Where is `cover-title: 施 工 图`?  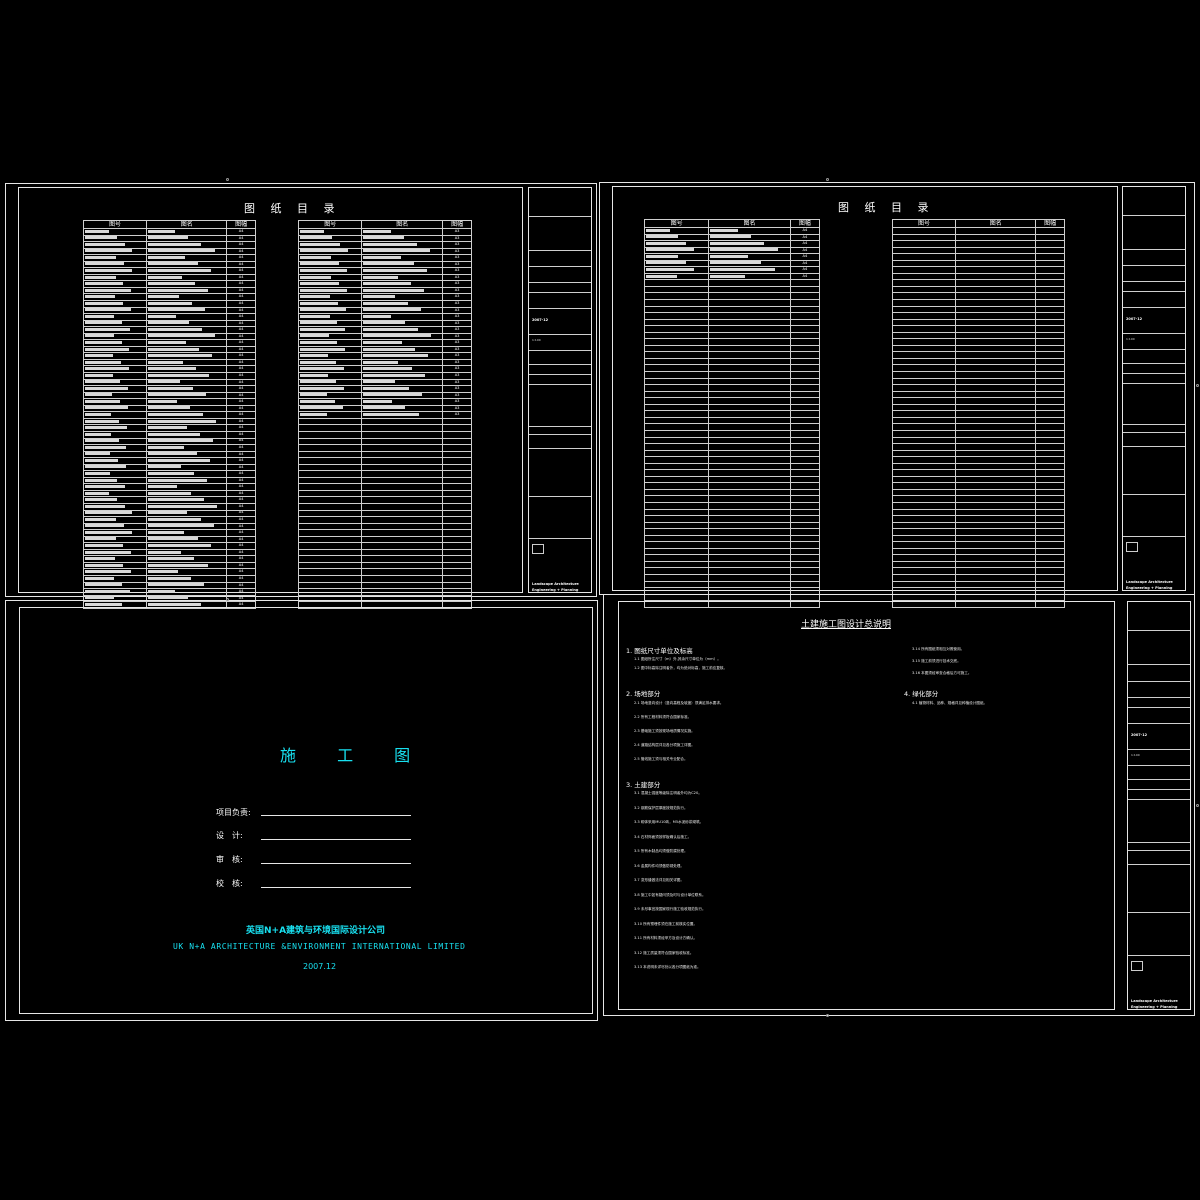 cover-title: 施 工 图 is located at coordinates (354, 755).